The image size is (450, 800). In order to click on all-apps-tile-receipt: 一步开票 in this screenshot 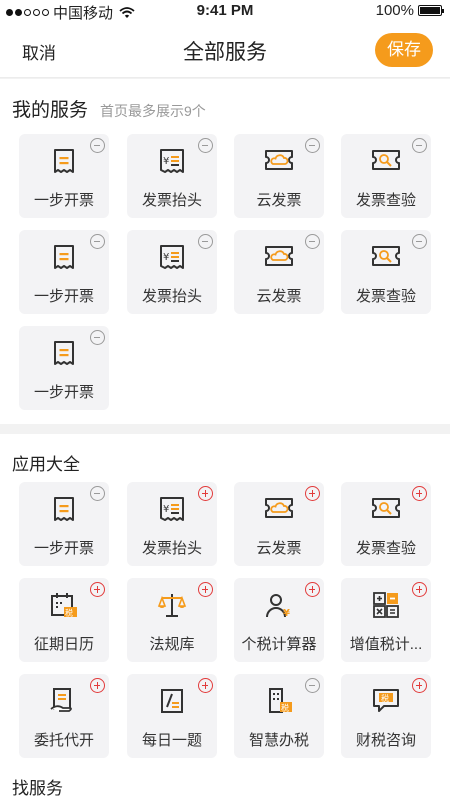, I will do `click(64, 524)`.